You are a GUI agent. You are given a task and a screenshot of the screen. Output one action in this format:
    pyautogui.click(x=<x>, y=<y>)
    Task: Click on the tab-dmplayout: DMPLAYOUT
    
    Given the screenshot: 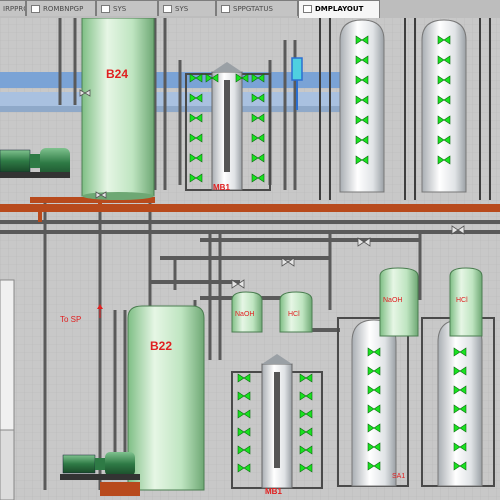 What is the action you would take?
    pyautogui.click(x=339, y=9)
    